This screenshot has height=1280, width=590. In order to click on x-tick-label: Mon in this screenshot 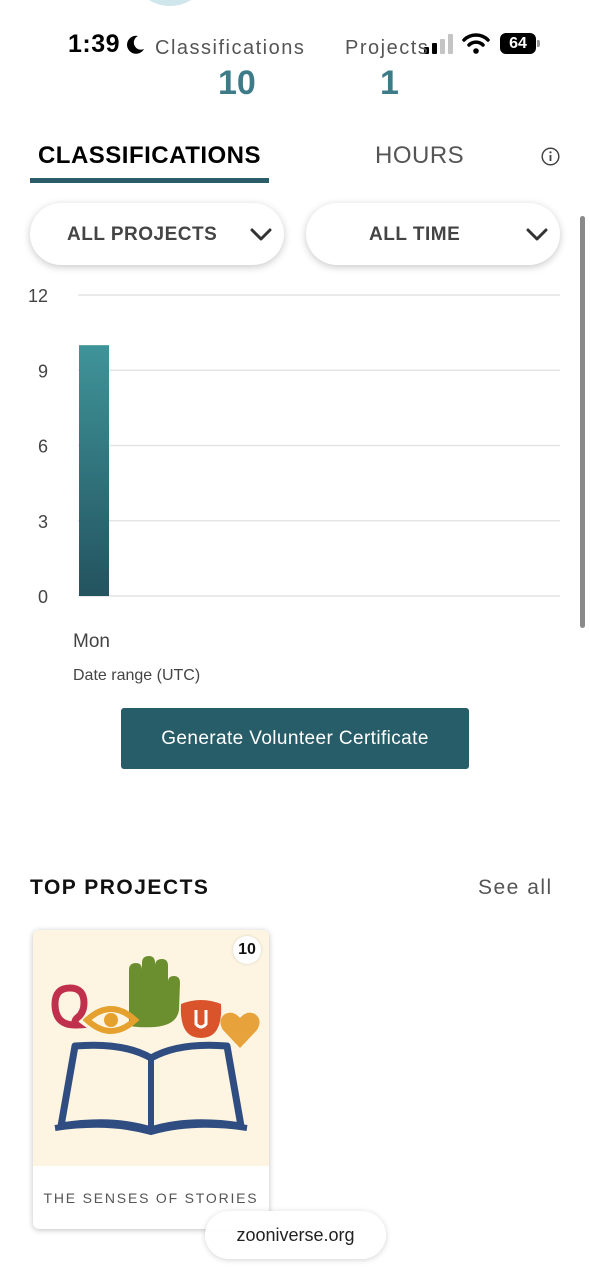, I will do `click(91, 641)`.